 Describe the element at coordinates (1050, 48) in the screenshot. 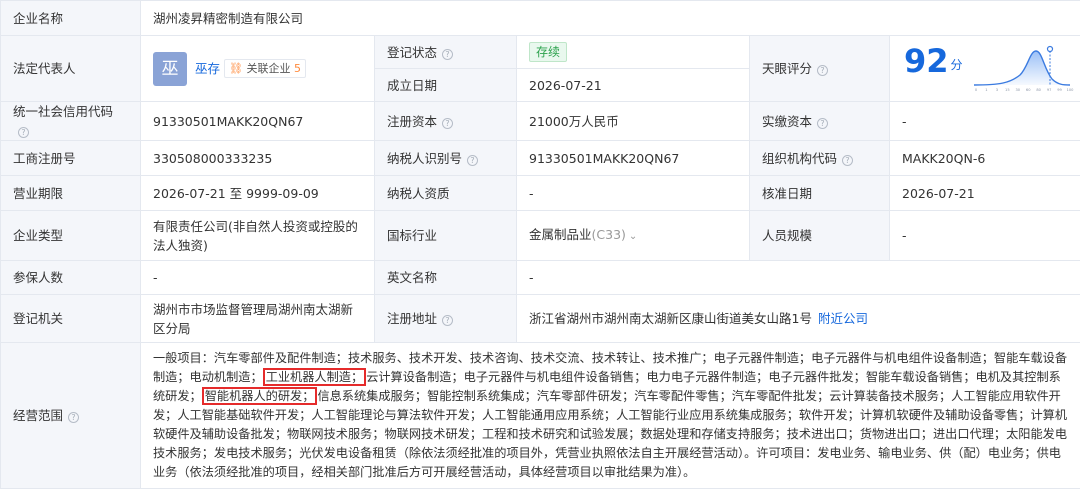

I see `score-marker-dot` at that location.